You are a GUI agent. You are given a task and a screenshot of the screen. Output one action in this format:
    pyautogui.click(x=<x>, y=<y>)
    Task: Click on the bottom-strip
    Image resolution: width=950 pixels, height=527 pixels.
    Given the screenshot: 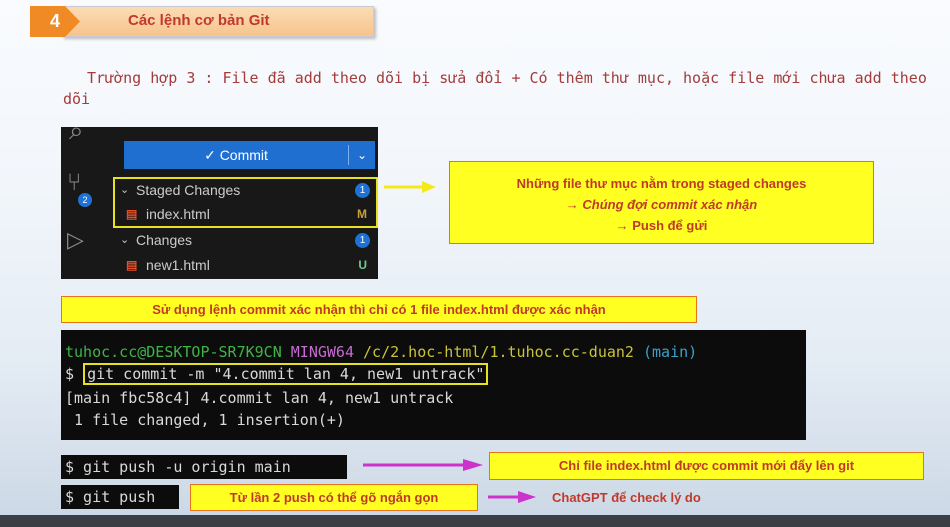 What is the action you would take?
    pyautogui.click(x=475, y=521)
    